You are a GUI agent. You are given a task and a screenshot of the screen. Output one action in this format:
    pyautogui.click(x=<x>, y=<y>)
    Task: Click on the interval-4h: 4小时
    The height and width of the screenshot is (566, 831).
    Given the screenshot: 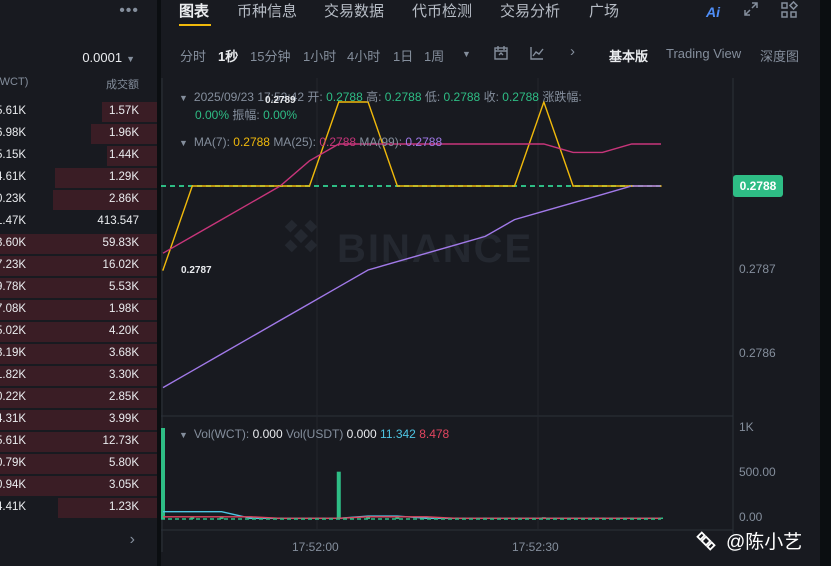 What is the action you would take?
    pyautogui.click(x=363, y=55)
    